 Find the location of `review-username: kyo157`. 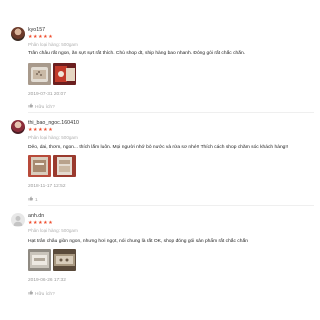

review-username: kyo157 is located at coordinates (36, 30).